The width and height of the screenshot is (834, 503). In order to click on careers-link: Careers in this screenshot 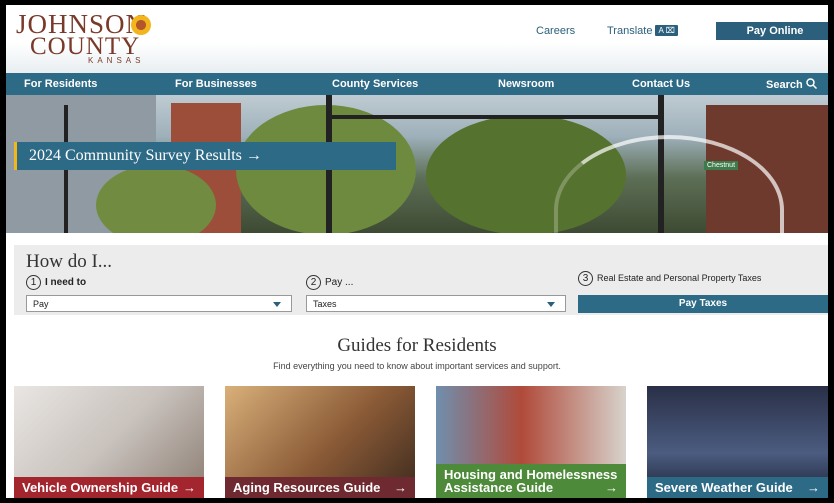, I will do `click(555, 31)`.